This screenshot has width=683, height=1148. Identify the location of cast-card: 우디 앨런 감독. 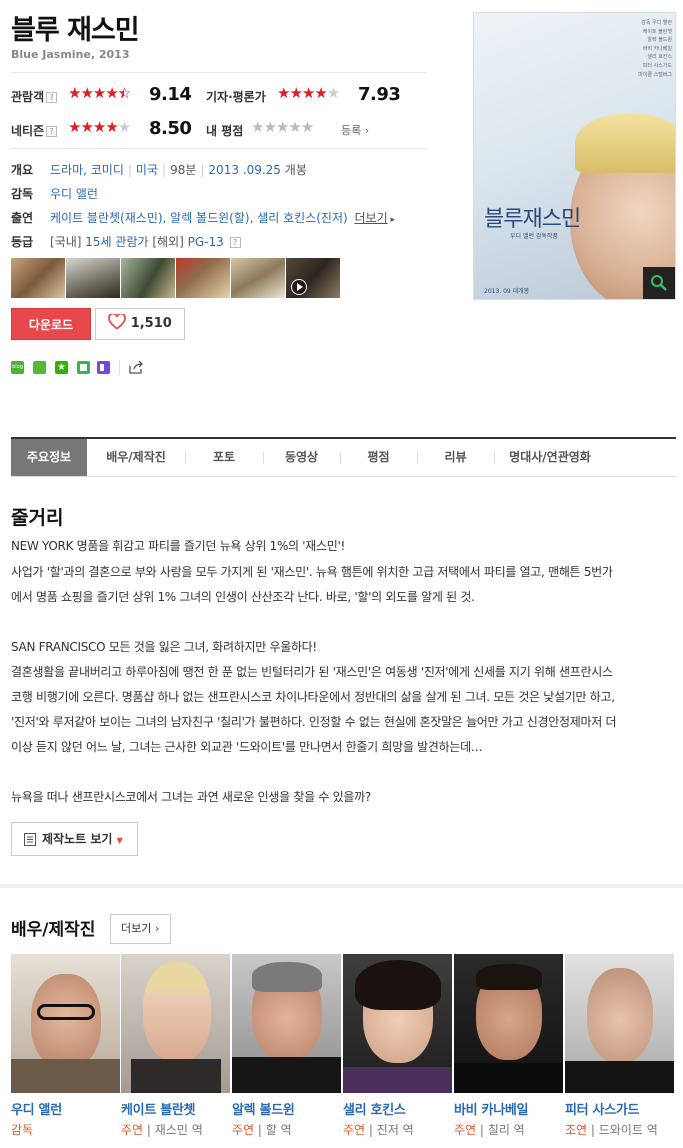
(65, 1046).